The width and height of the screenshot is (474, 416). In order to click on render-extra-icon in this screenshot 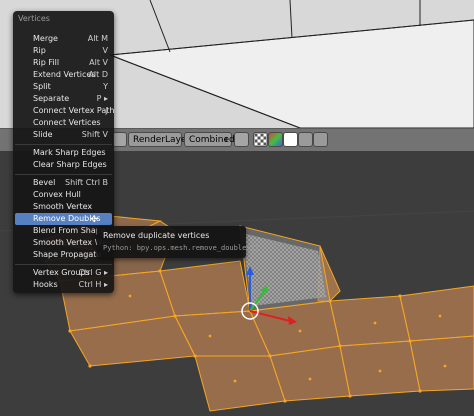, I will do `click(320, 139)`.